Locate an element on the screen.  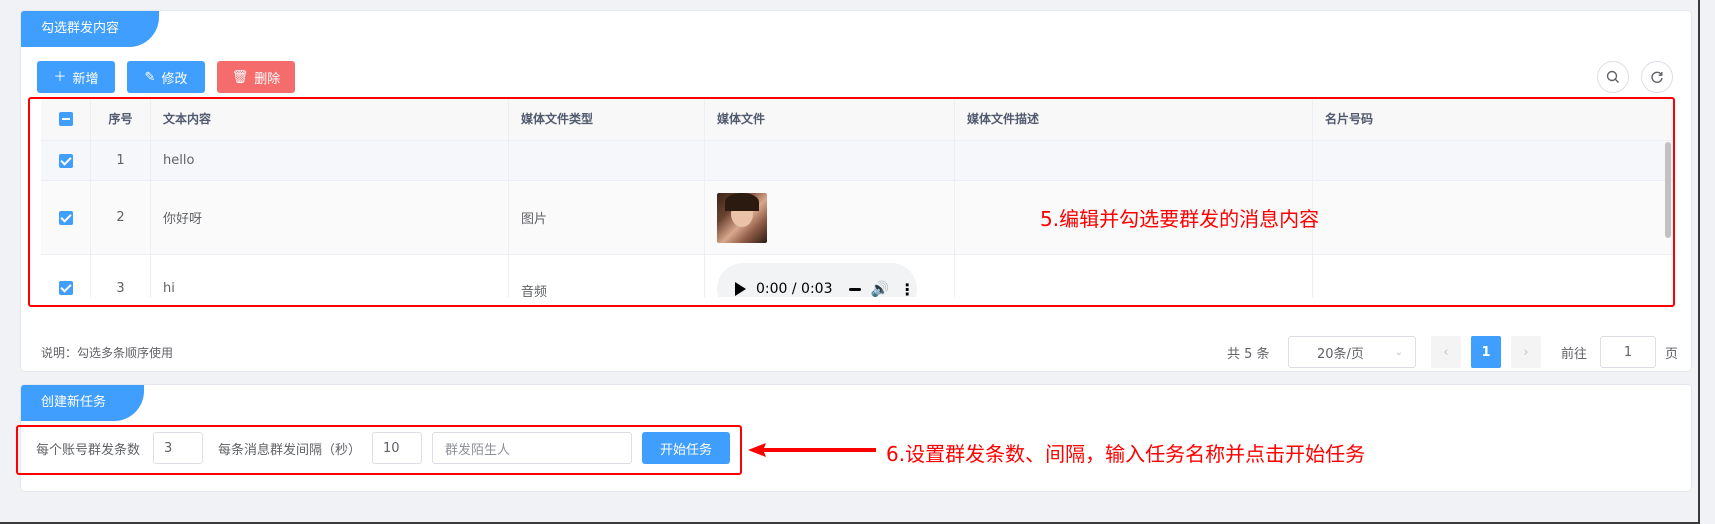
chevron-right-icon: › is located at coordinates (1526, 352).